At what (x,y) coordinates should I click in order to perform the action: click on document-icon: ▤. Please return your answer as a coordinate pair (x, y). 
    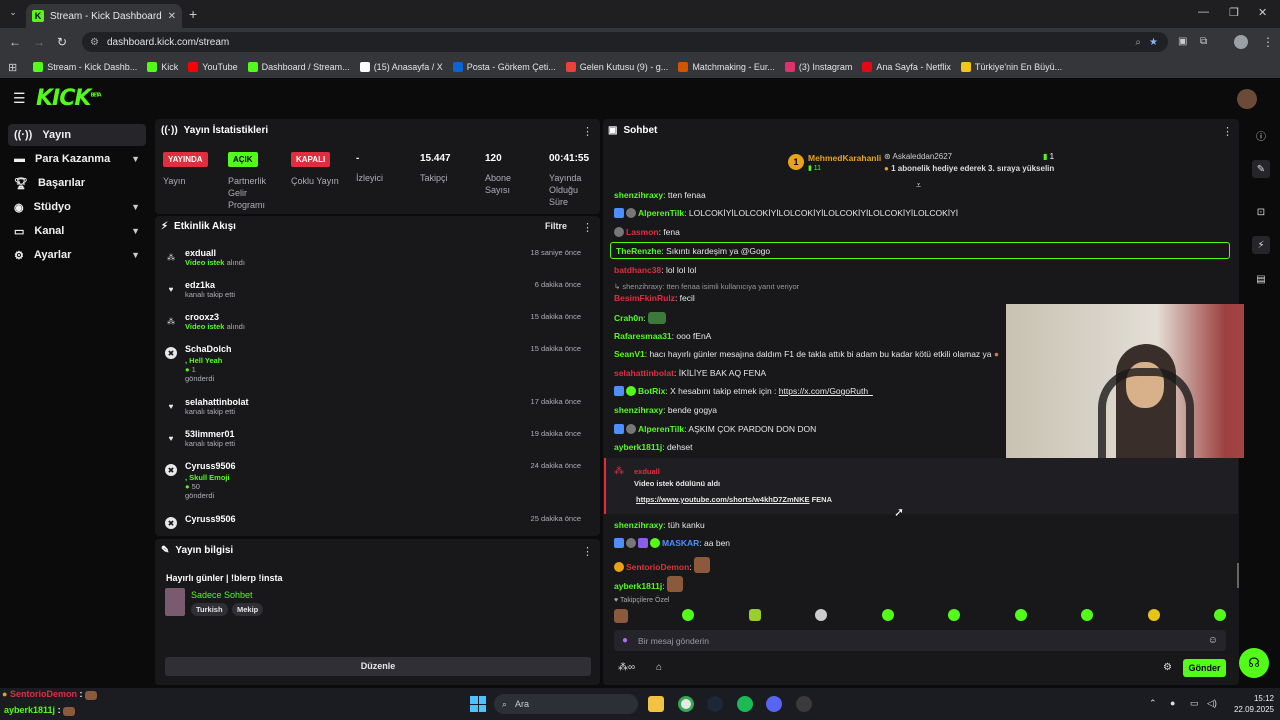
    Looking at the image, I should click on (1261, 279).